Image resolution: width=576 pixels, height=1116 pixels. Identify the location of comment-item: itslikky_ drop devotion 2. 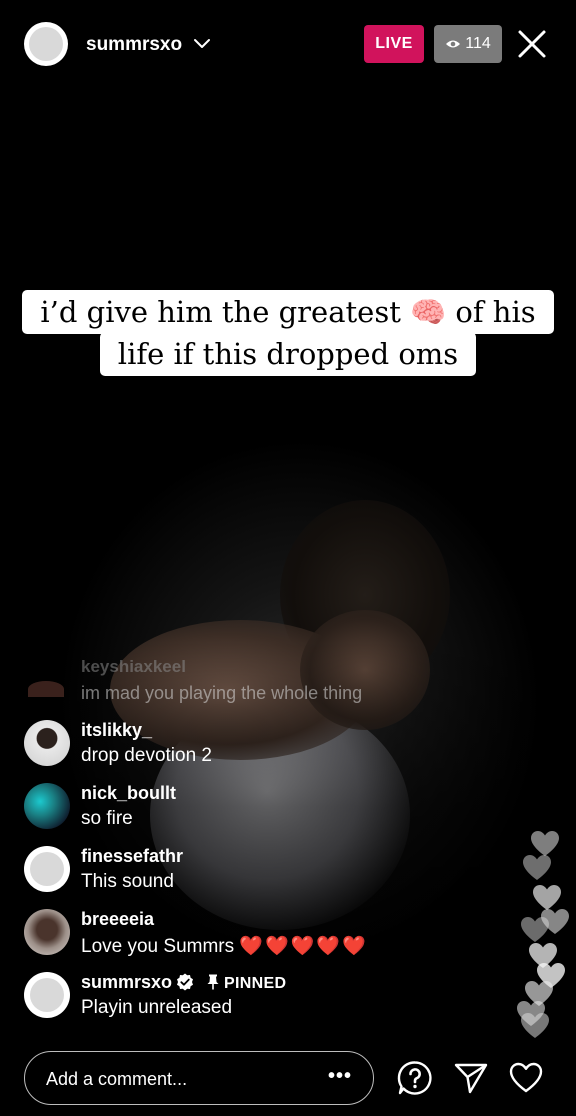
(242, 746).